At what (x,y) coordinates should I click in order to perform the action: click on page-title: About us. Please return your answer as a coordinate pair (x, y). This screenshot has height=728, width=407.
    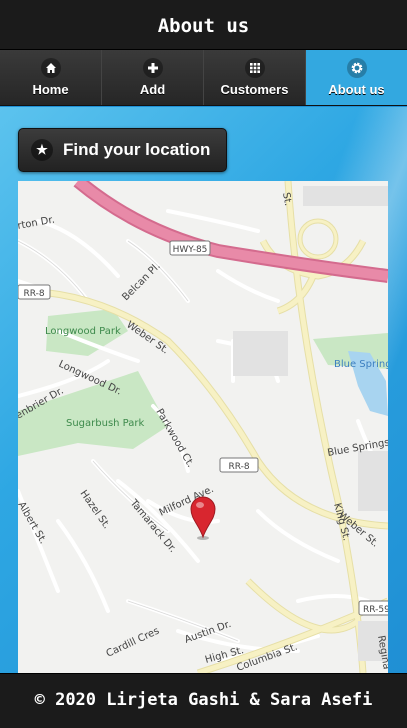
    Looking at the image, I should click on (203, 26).